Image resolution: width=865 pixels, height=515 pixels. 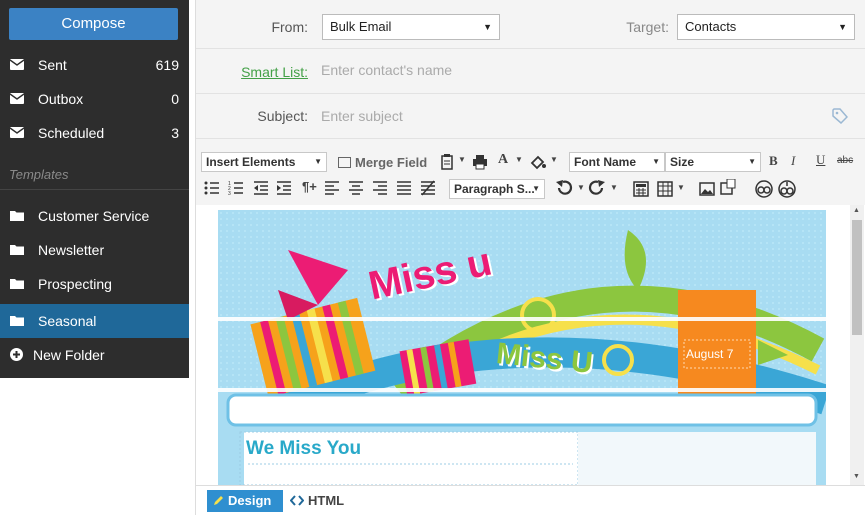 What do you see at coordinates (309, 186) in the screenshot?
I see `paragraph-icon: ¶+` at bounding box center [309, 186].